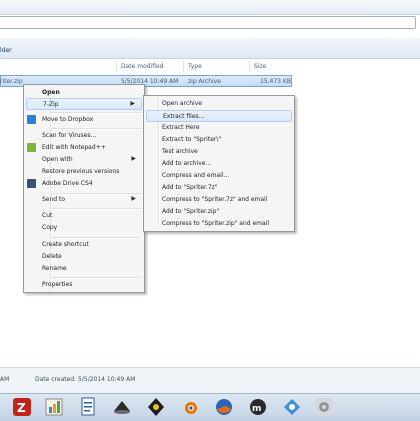 The width and height of the screenshot is (420, 421). I want to click on notepad-plus-plus-icon, so click(31, 147).